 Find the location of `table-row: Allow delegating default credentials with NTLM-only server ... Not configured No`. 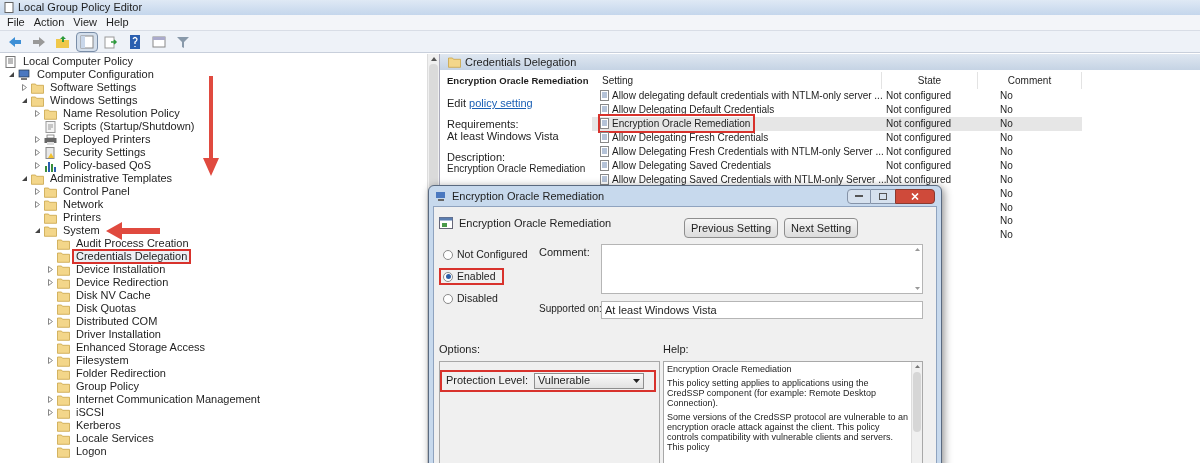

table-row: Allow delegating default credentials with NTLM-only server ... Not configured No is located at coordinates (837, 96).